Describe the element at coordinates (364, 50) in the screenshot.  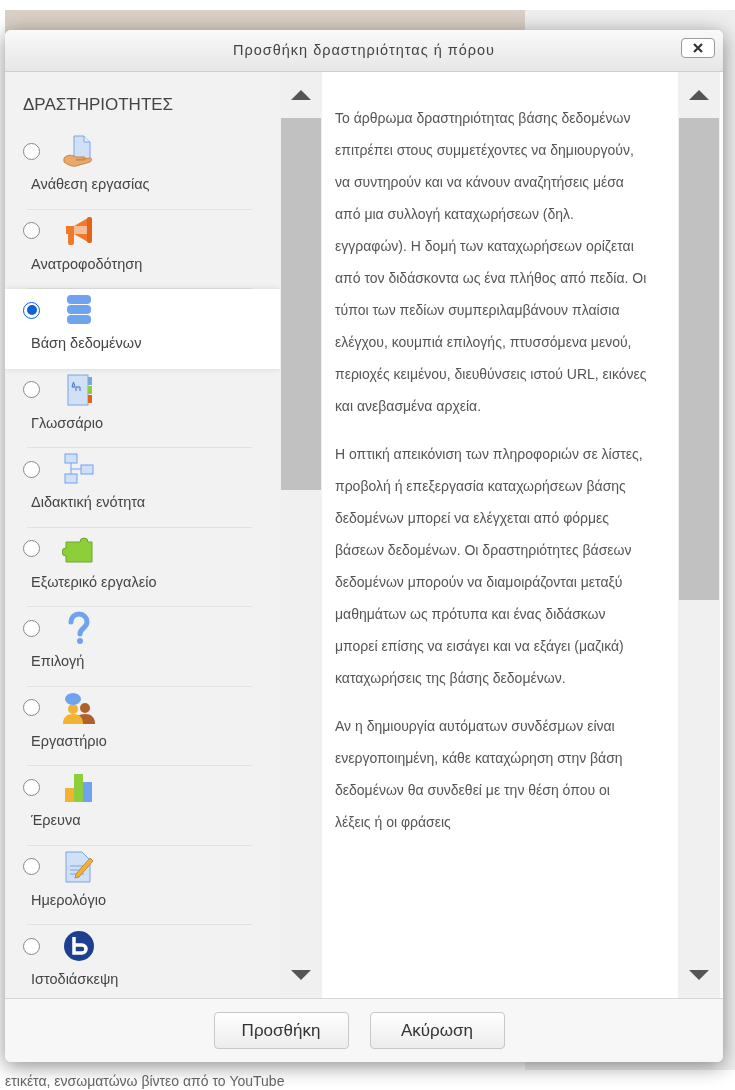
I see `dialog-title: Προσθήκη δραστηριότητας ή πόρου` at that location.